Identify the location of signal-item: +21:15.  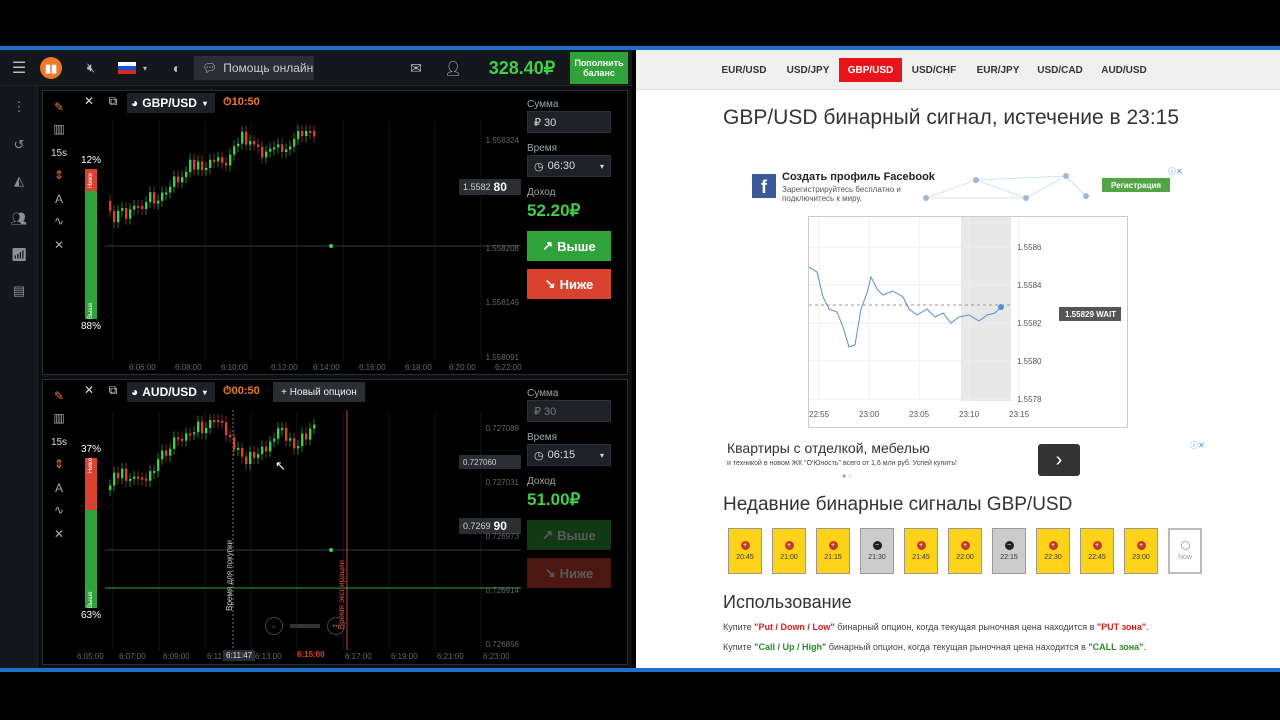
(833, 551).